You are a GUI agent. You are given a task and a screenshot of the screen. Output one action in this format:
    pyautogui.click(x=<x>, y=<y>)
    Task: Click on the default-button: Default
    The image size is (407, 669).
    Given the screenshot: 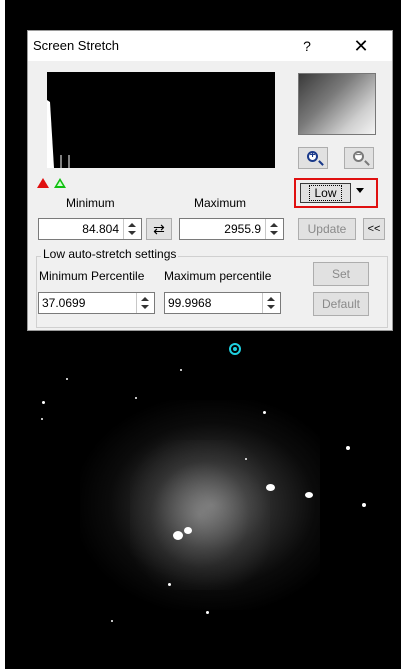 What is the action you would take?
    pyautogui.click(x=341, y=304)
    